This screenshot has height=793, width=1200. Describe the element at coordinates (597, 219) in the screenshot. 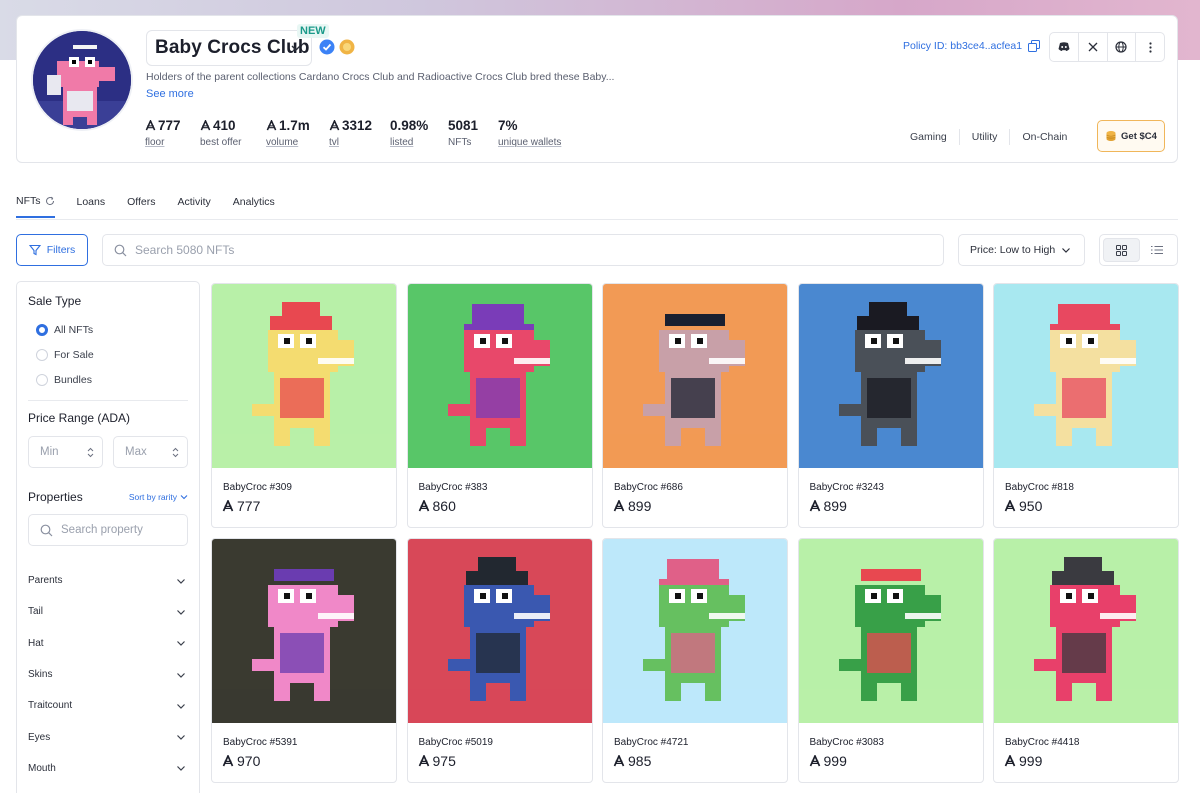

I see `tabs-divider` at that location.